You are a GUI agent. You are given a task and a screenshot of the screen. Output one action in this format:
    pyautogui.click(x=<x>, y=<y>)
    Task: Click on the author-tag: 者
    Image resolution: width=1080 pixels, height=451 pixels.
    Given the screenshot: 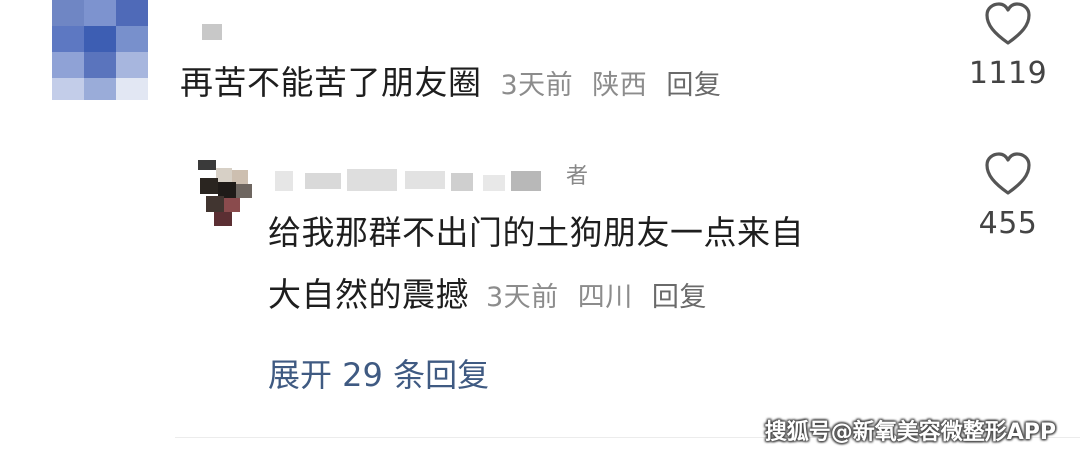 What is the action you would take?
    pyautogui.click(x=577, y=176)
    